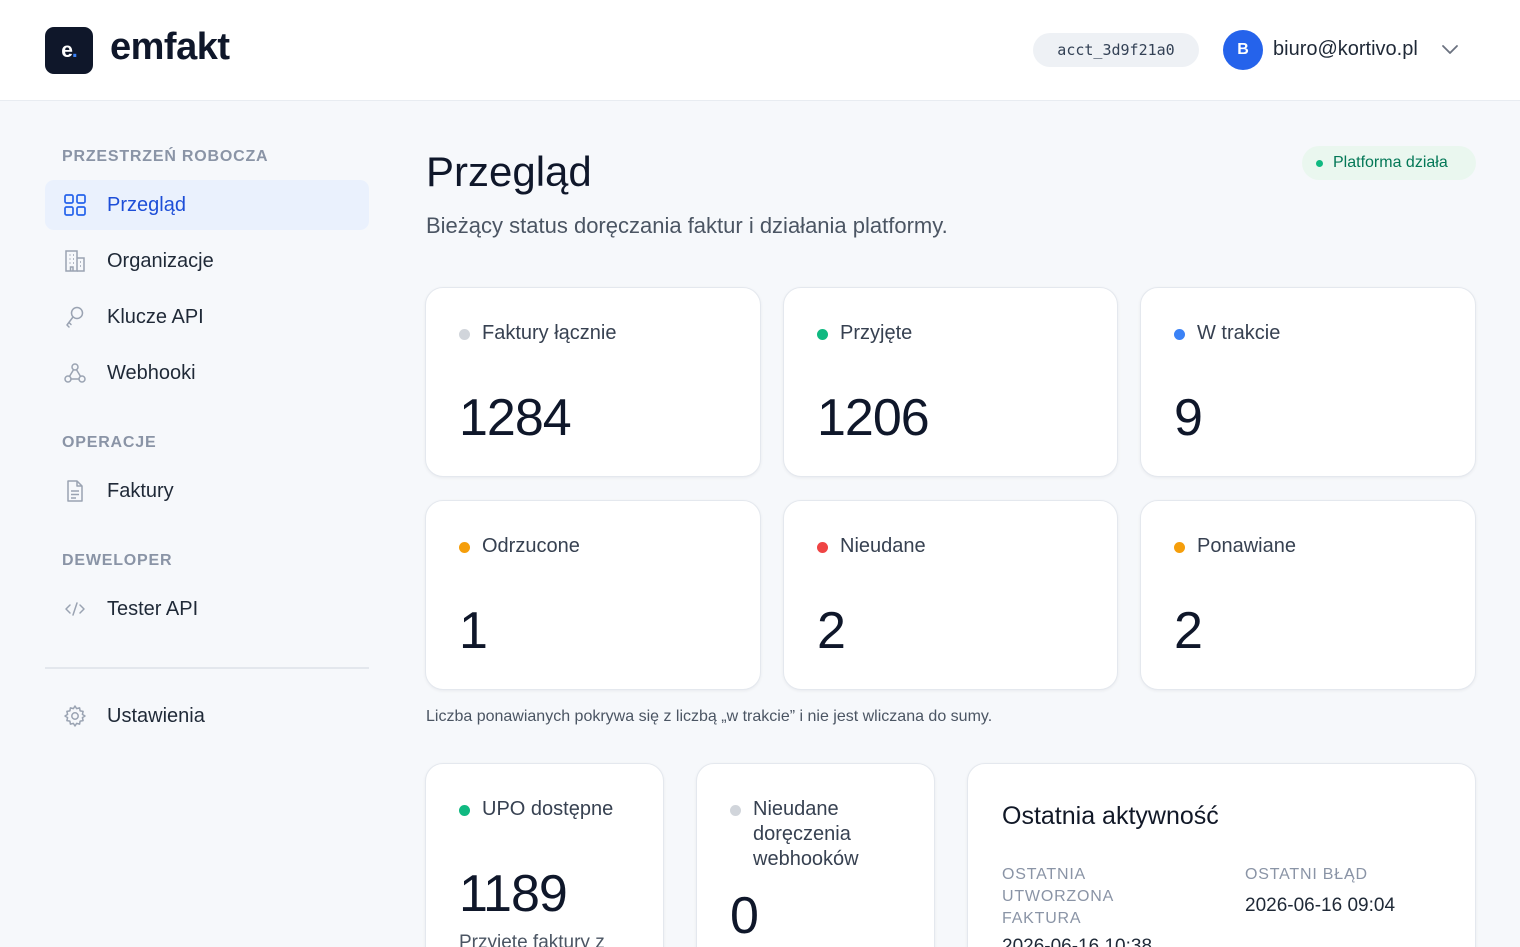  Describe the element at coordinates (1450, 49) in the screenshot. I see `chevron-down-icon` at that location.